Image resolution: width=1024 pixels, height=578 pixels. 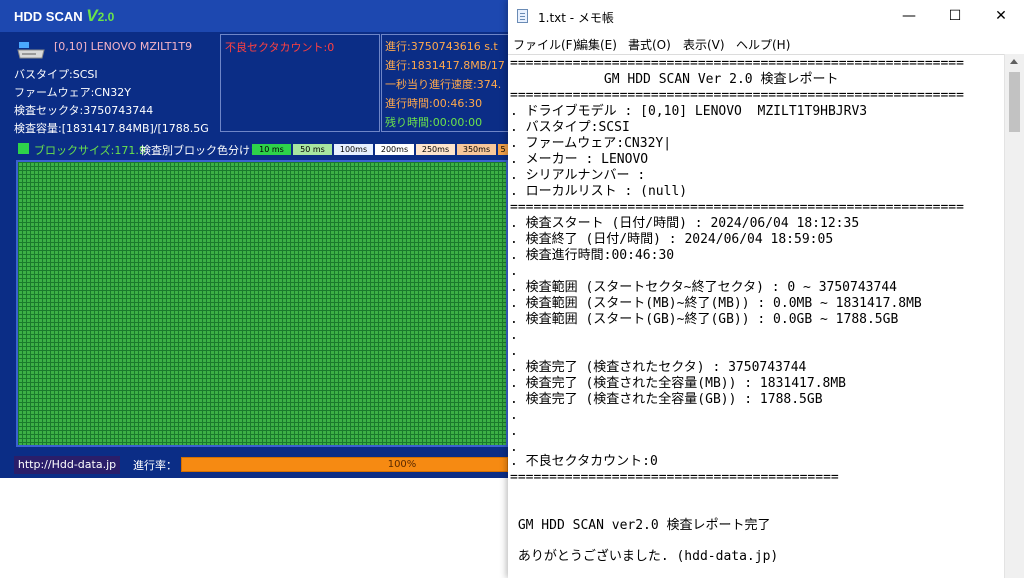 I want to click on block-color-square, so click(x=23, y=148).